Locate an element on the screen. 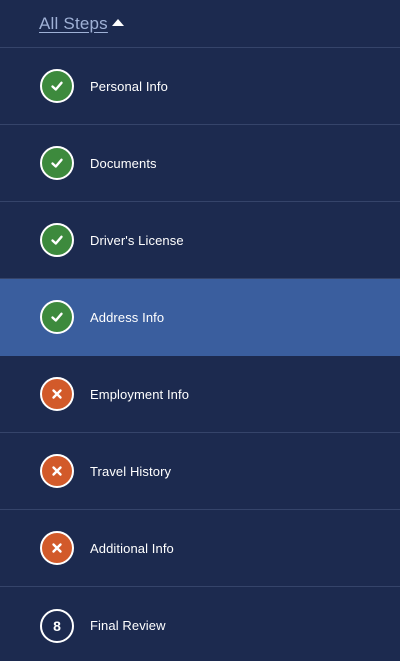  step-label: Personal Info is located at coordinates (129, 86).